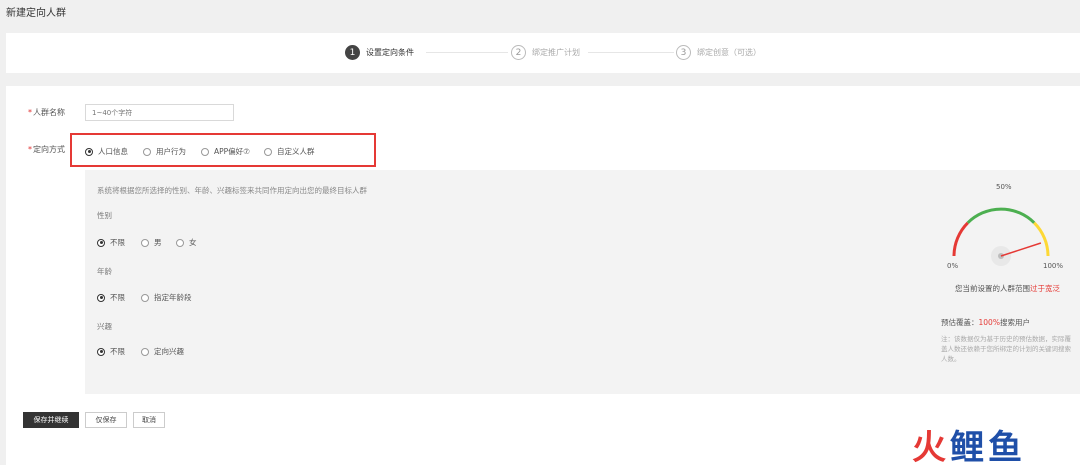 The height and width of the screenshot is (465, 1080). I want to click on method-radio-custom: 自定义人群, so click(289, 151).